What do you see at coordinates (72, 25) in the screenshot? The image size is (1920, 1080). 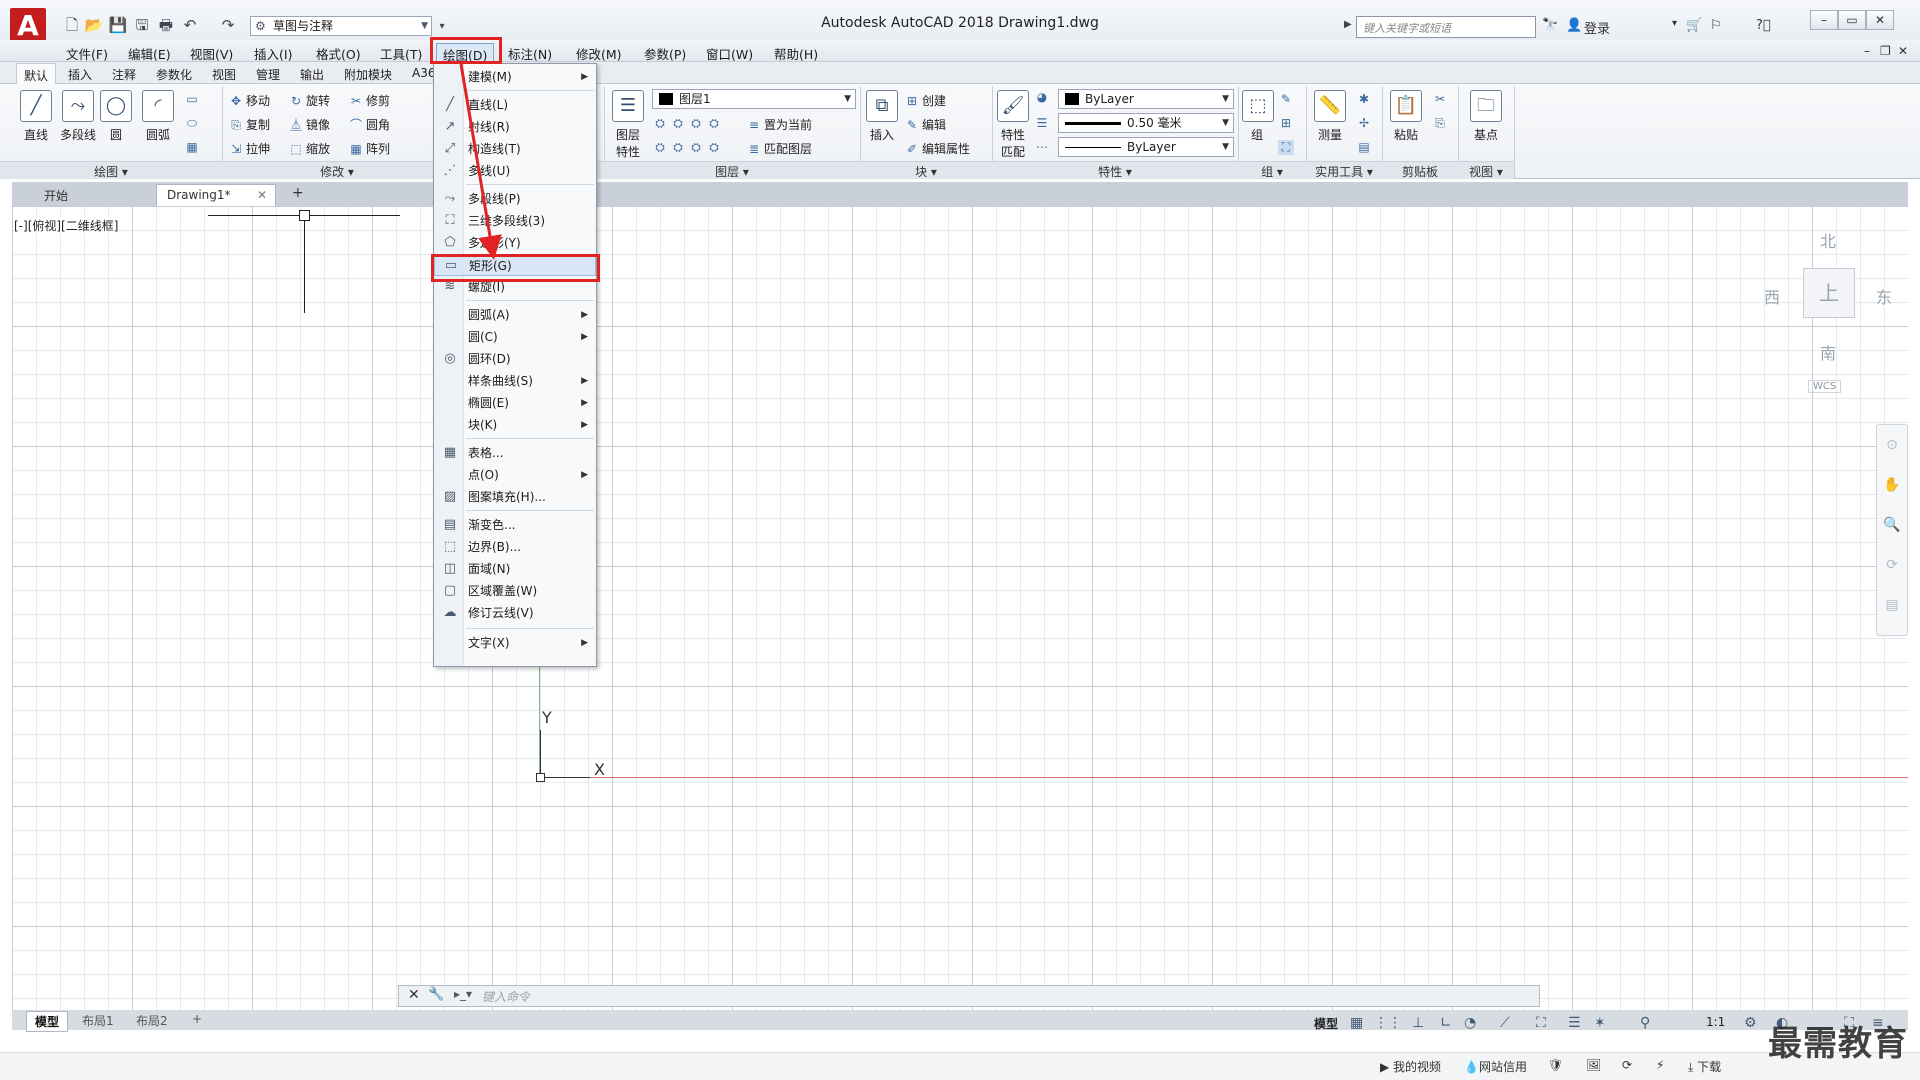 I see `new-file-icon: 🗋` at bounding box center [72, 25].